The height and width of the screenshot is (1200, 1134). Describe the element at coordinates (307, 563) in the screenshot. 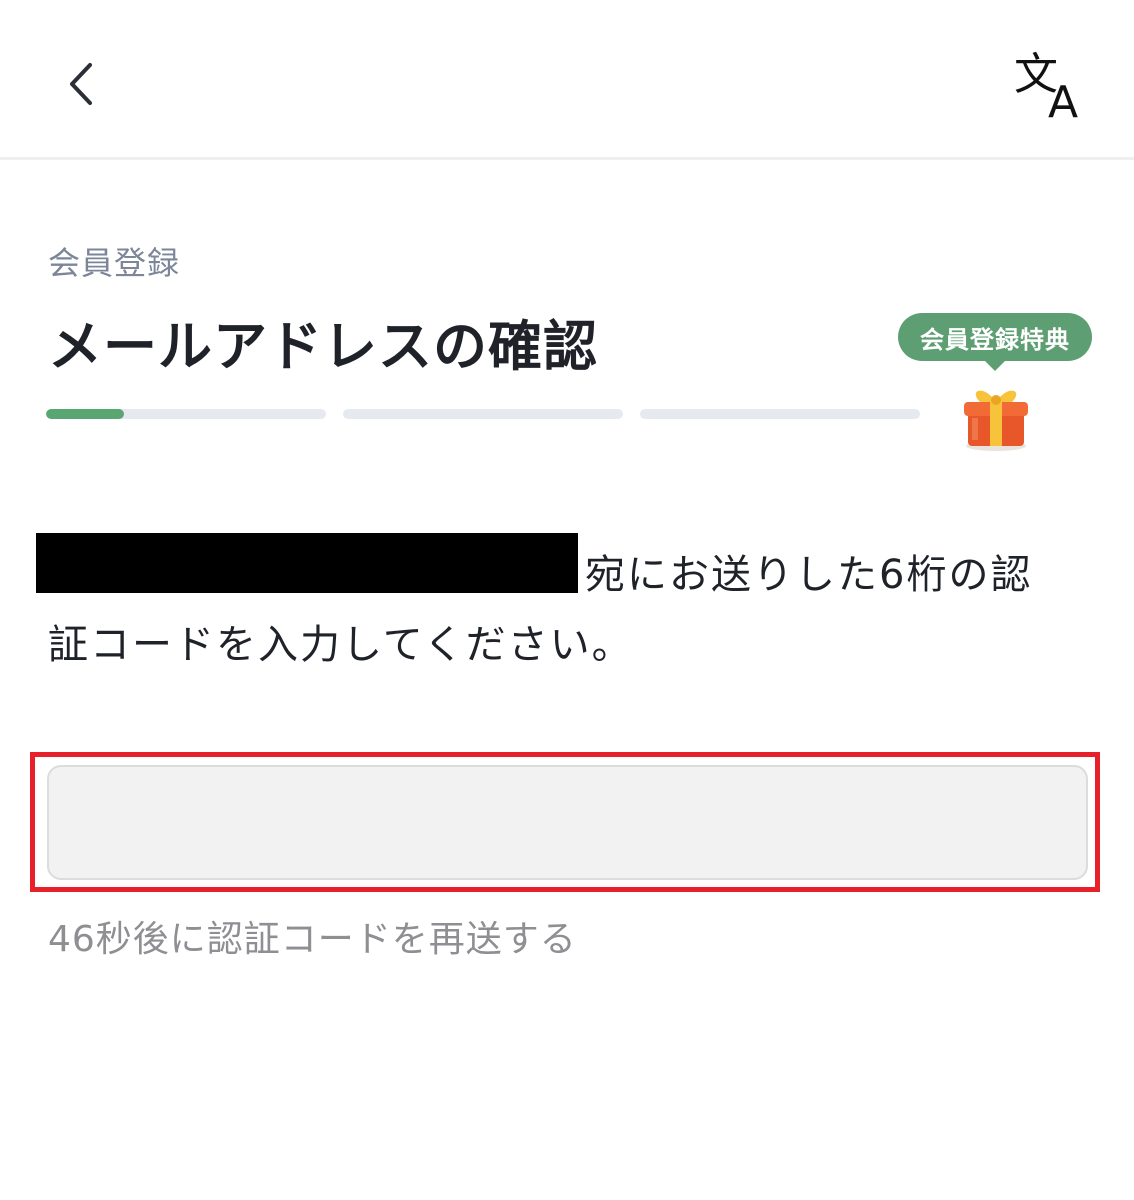

I see `redacted-email` at that location.